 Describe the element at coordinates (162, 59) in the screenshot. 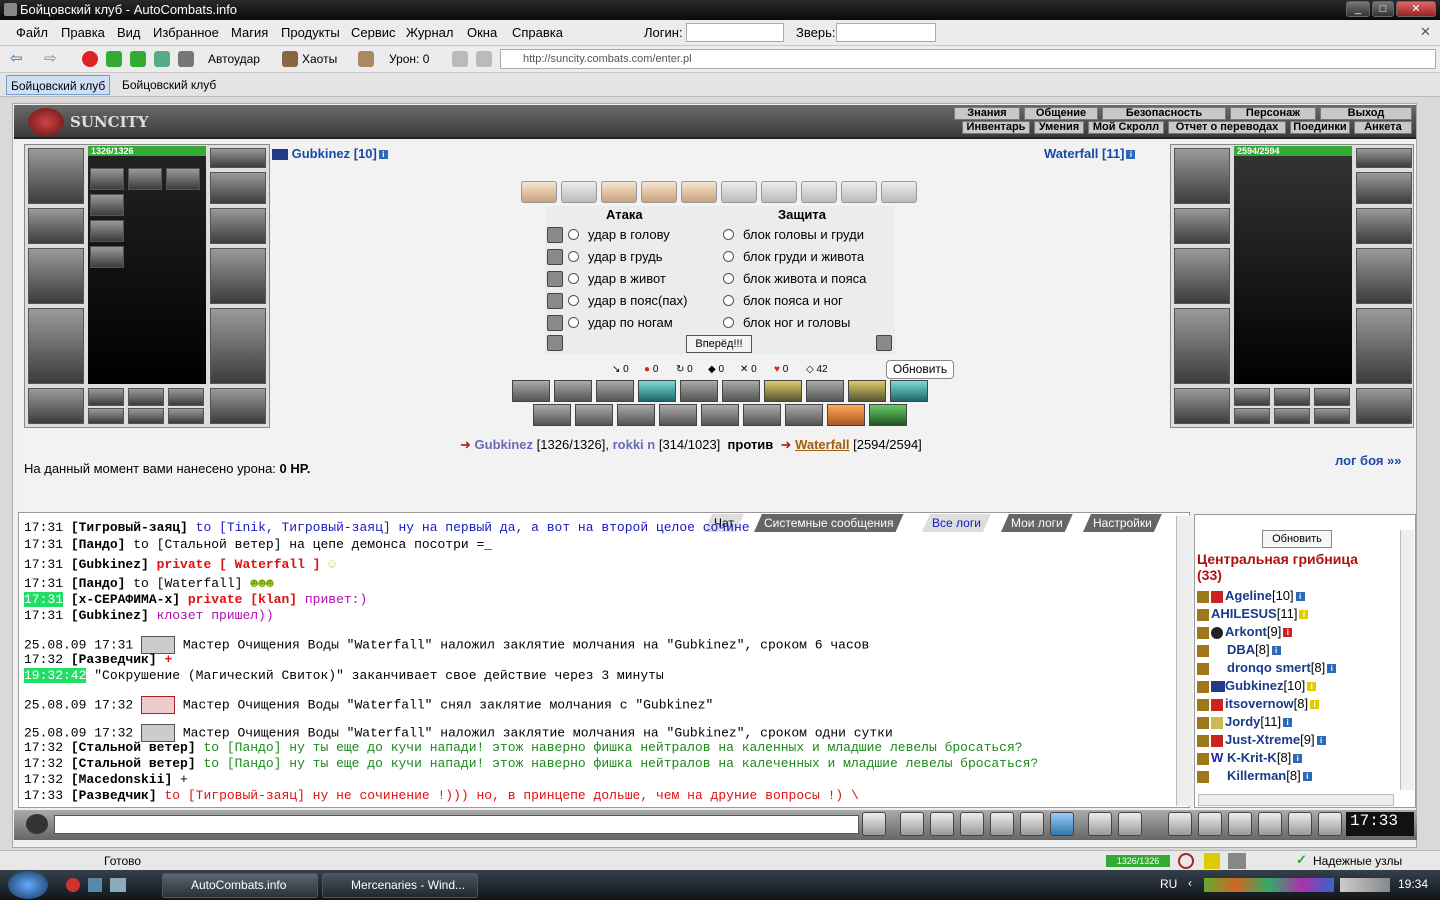

I see `home-icon` at that location.